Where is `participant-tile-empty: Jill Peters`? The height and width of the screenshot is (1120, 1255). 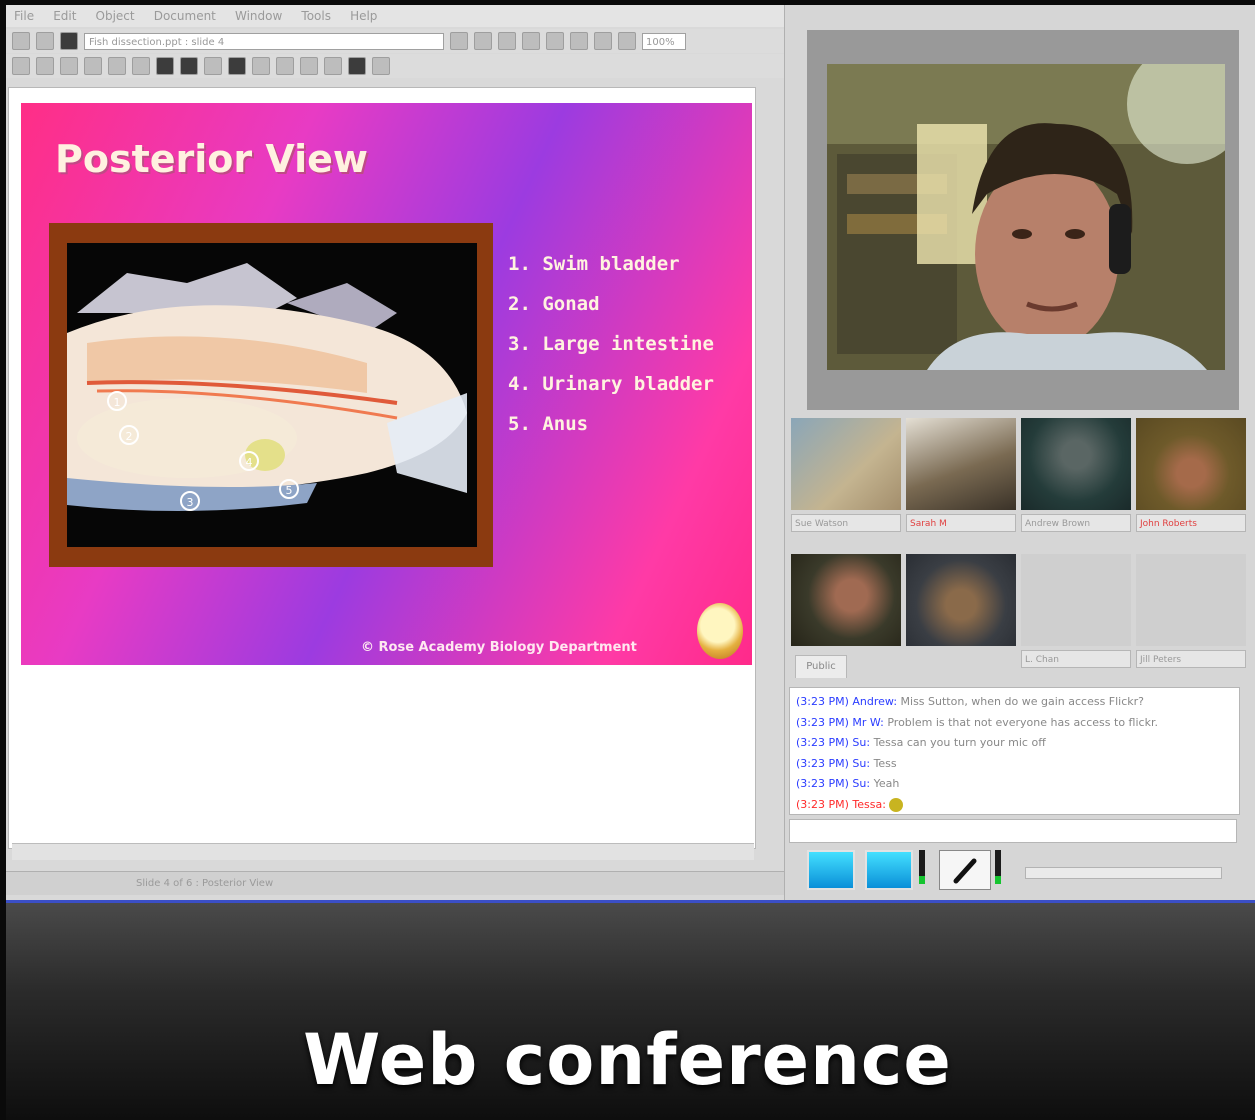
participant-tile-empty: Jill Peters is located at coordinates (1191, 613).